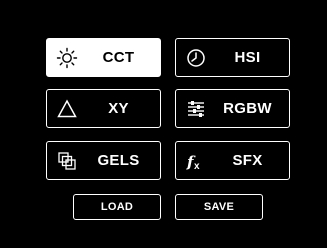 The height and width of the screenshot is (248, 327). What do you see at coordinates (232, 57) in the screenshot?
I see `mode-button-hsi: HSI` at bounding box center [232, 57].